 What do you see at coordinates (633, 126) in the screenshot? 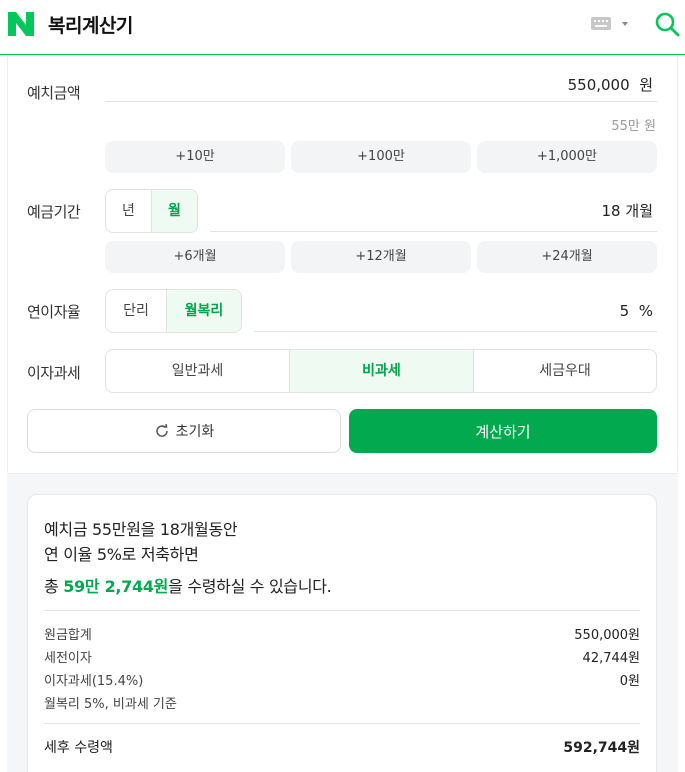
I see `deposit-hint: 55만 원` at bounding box center [633, 126].